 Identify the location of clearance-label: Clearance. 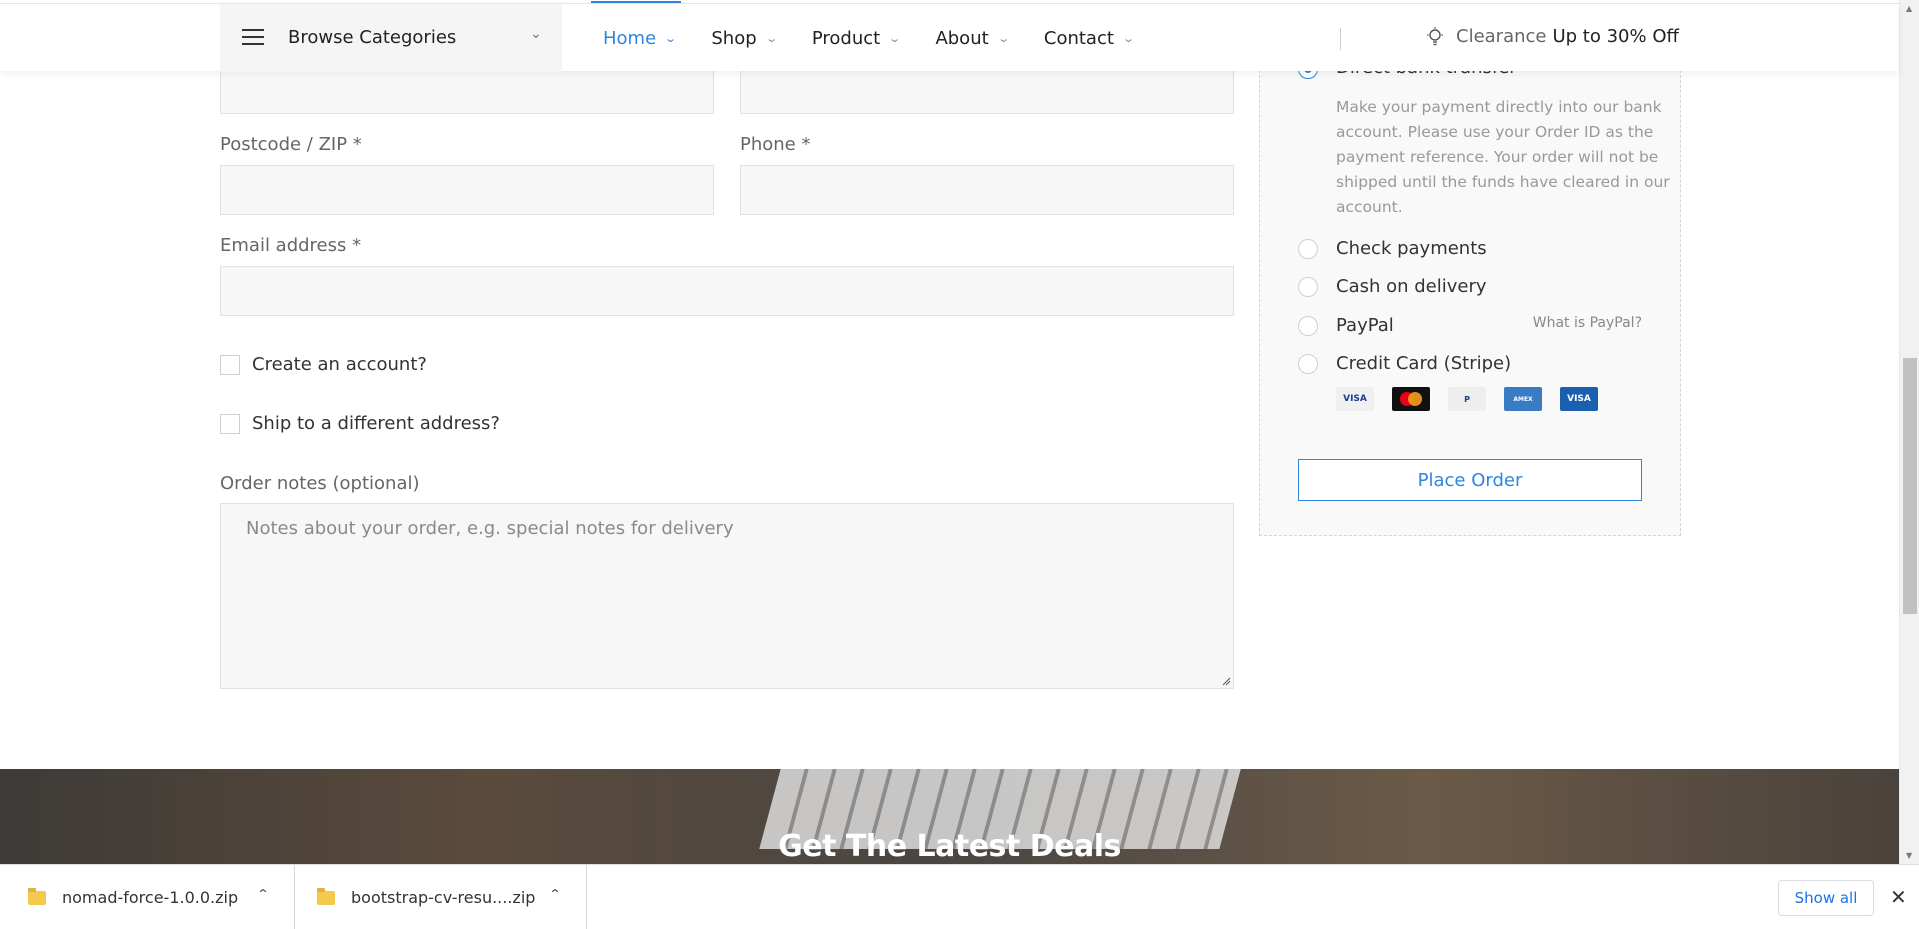
(1501, 36).